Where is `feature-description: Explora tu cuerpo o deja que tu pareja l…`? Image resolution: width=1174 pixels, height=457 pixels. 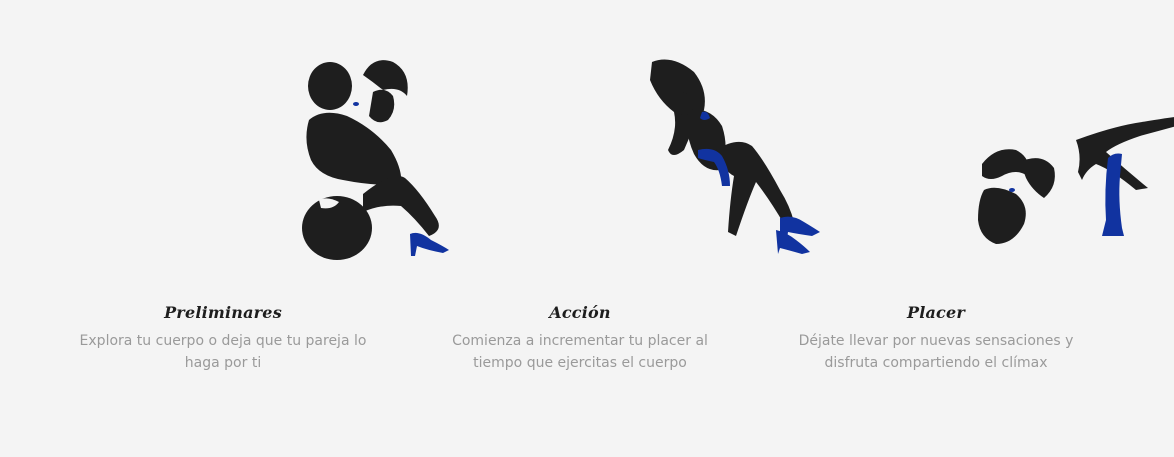 feature-description: Explora tu cuerpo o deja que tu pareja l… is located at coordinates (223, 352).